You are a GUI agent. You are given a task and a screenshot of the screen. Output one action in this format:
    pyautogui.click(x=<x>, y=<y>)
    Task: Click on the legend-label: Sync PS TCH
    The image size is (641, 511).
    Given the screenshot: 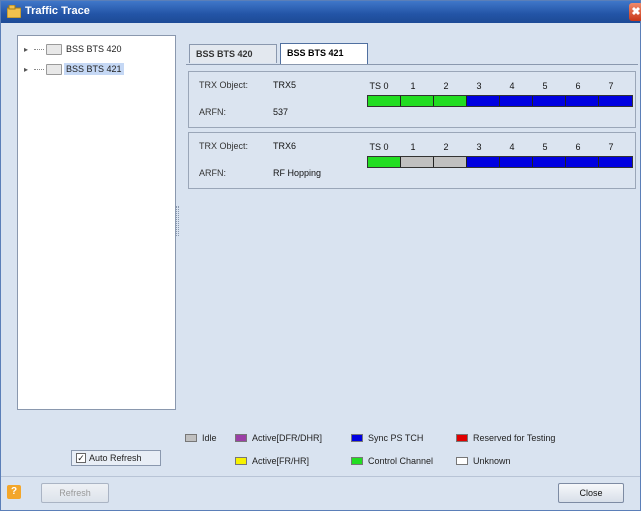 What is the action you would take?
    pyautogui.click(x=396, y=438)
    